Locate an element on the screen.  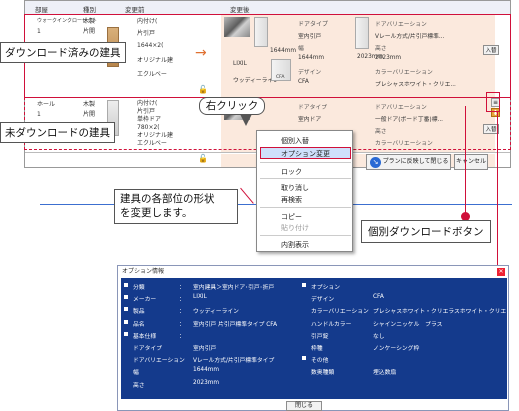
option-value: シャインニッケル プラス is located at coordinates (408, 324).